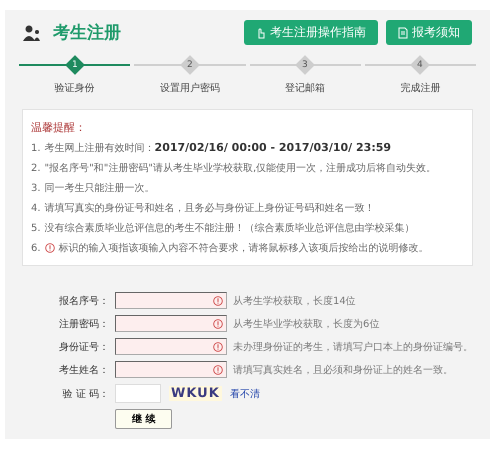  Describe the element at coordinates (261, 32) in the screenshot. I see `hand-icon` at that location.